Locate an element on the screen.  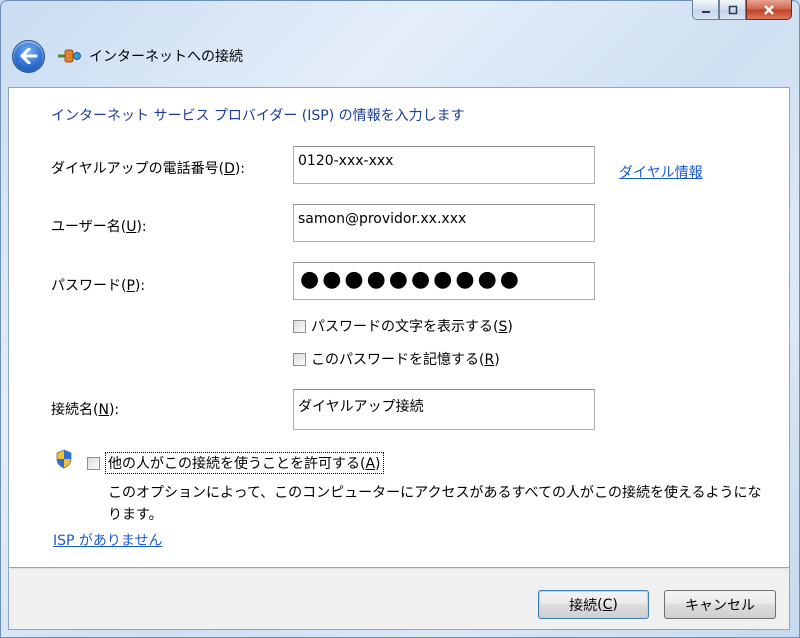
minimize-button is located at coordinates (705, 10).